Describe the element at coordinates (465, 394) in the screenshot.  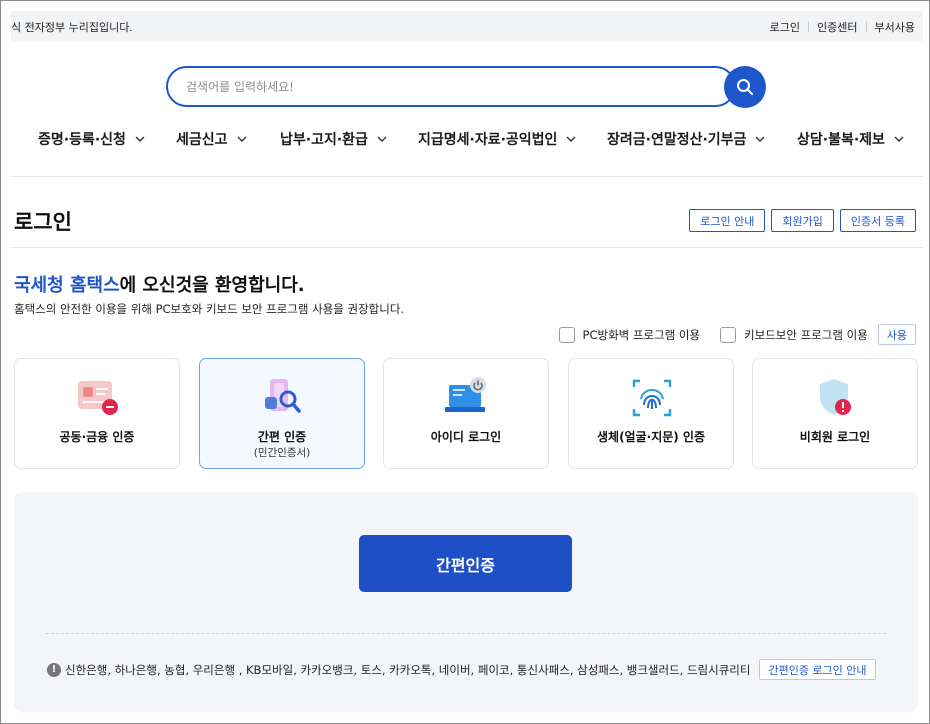
I see `laptop-power-icon` at that location.